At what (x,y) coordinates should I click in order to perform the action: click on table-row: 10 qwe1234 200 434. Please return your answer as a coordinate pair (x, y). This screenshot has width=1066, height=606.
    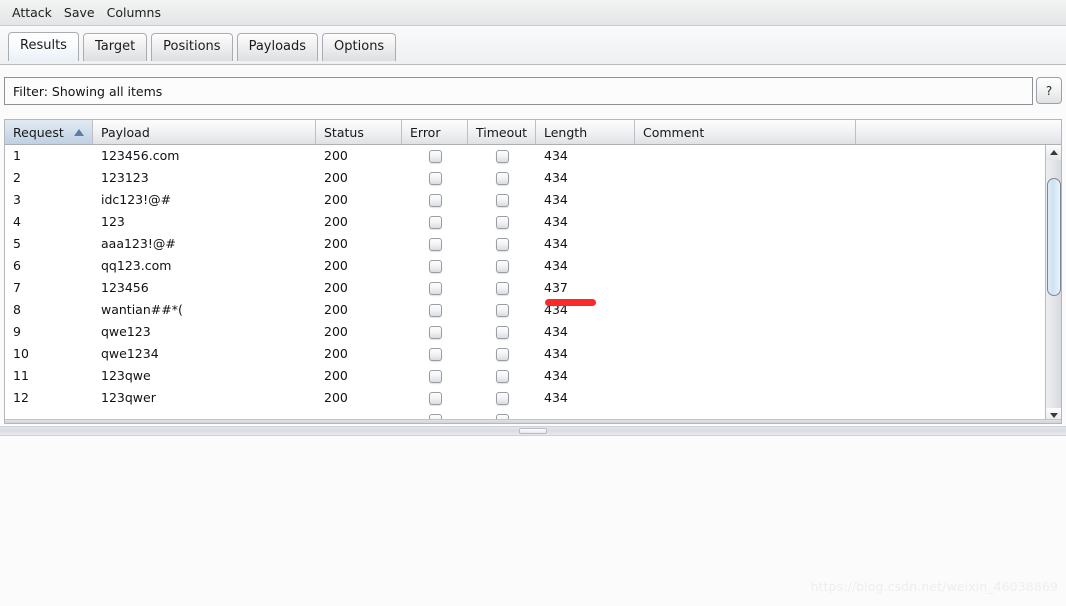
    Looking at the image, I should click on (524, 354).